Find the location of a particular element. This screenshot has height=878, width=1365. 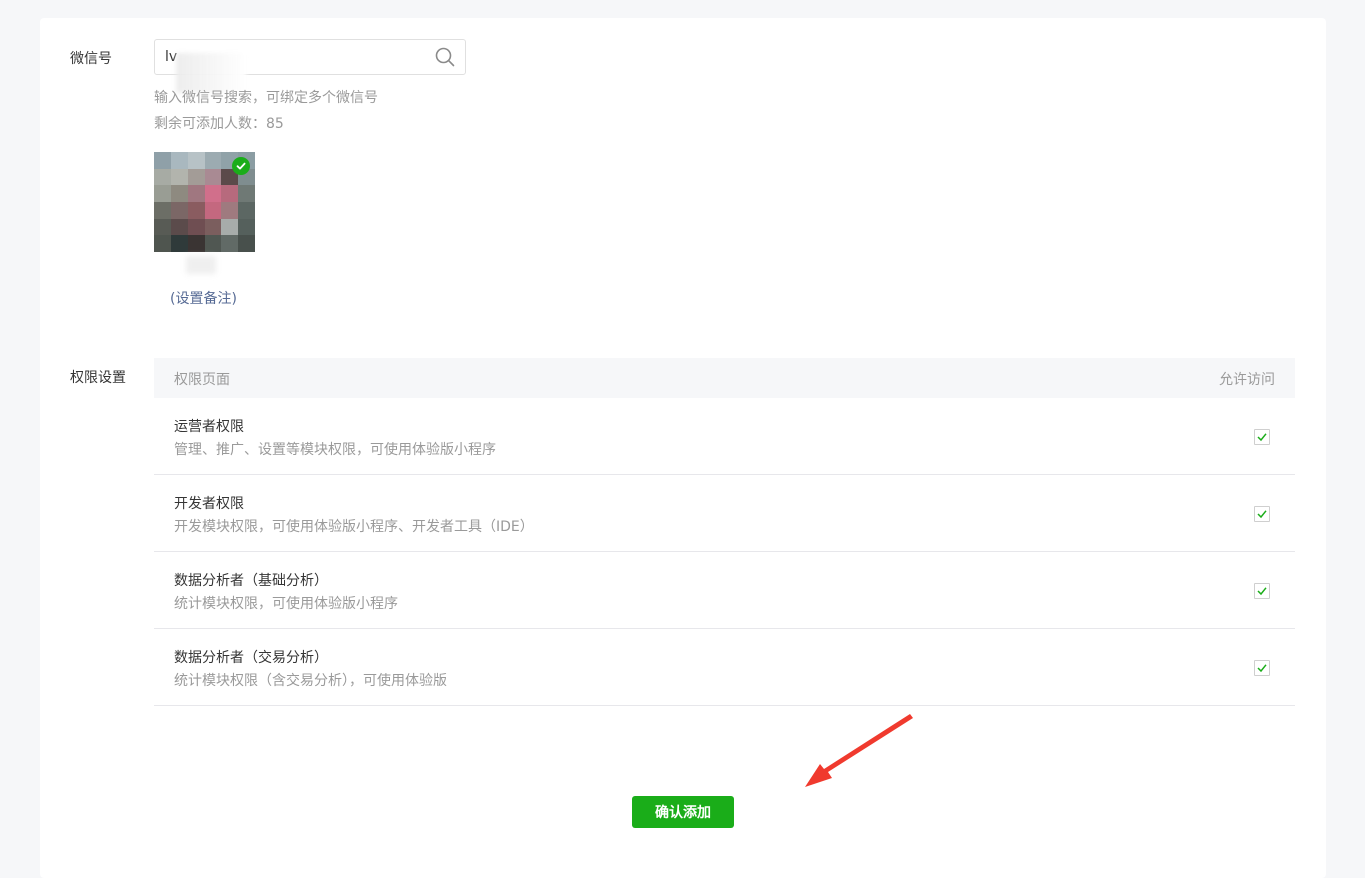

permission-settings-label: 权限设置 is located at coordinates (98, 378).